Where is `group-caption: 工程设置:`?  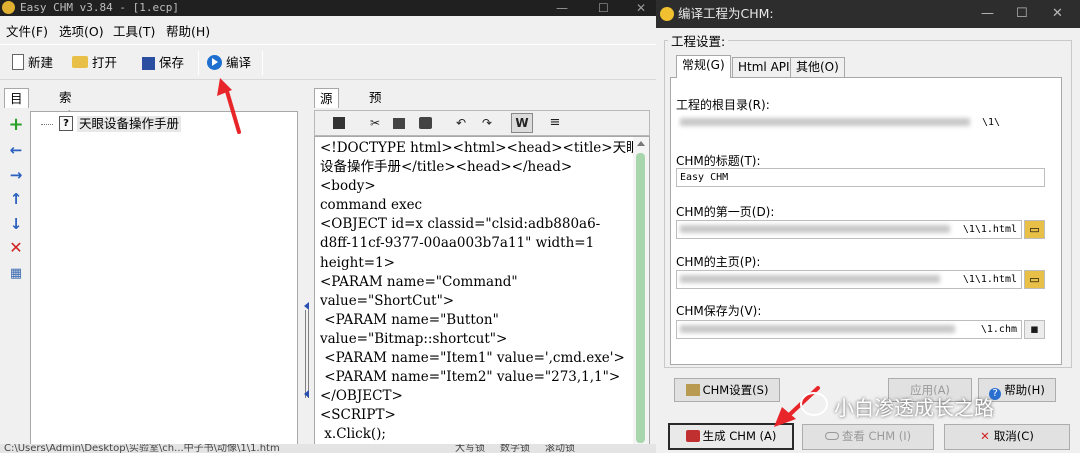 group-caption: 工程设置: is located at coordinates (698, 40).